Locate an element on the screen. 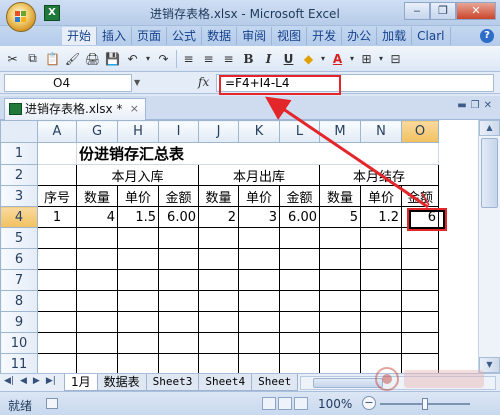 Image resolution: width=500 pixels, height=415 pixels. help-icon: ? is located at coordinates (487, 36).